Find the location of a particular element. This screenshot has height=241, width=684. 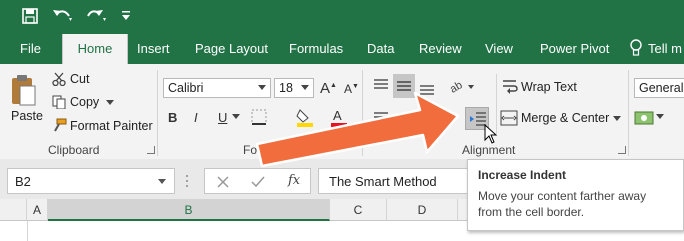

tooltip-title: Increase Indent is located at coordinates (522, 175).